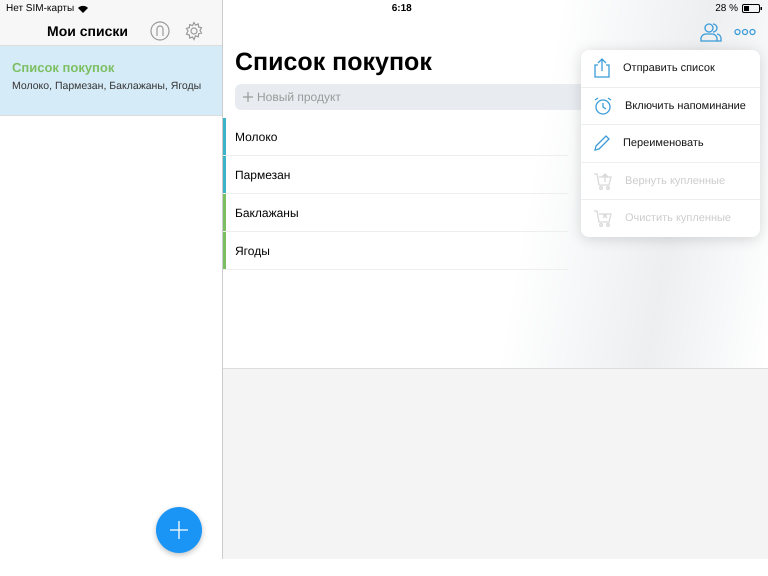 The width and height of the screenshot is (768, 576). I want to click on more-icon, so click(745, 32).